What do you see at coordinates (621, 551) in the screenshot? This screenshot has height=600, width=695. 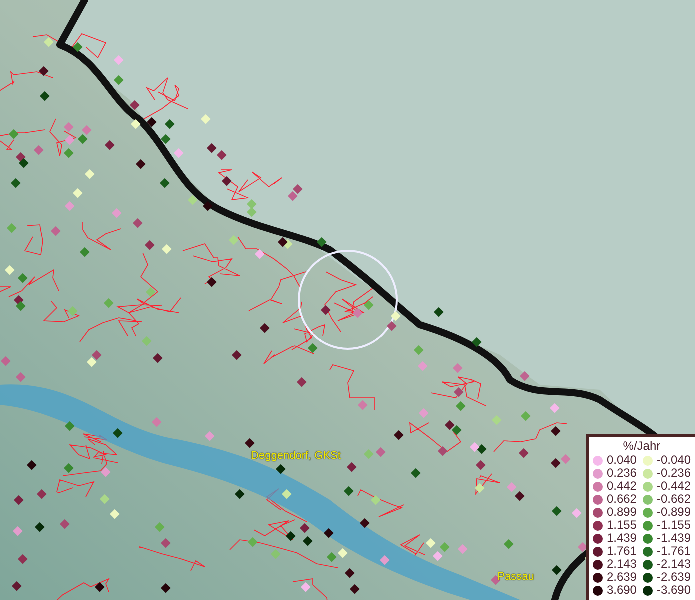 I see `legend-label: 1.761` at bounding box center [621, 551].